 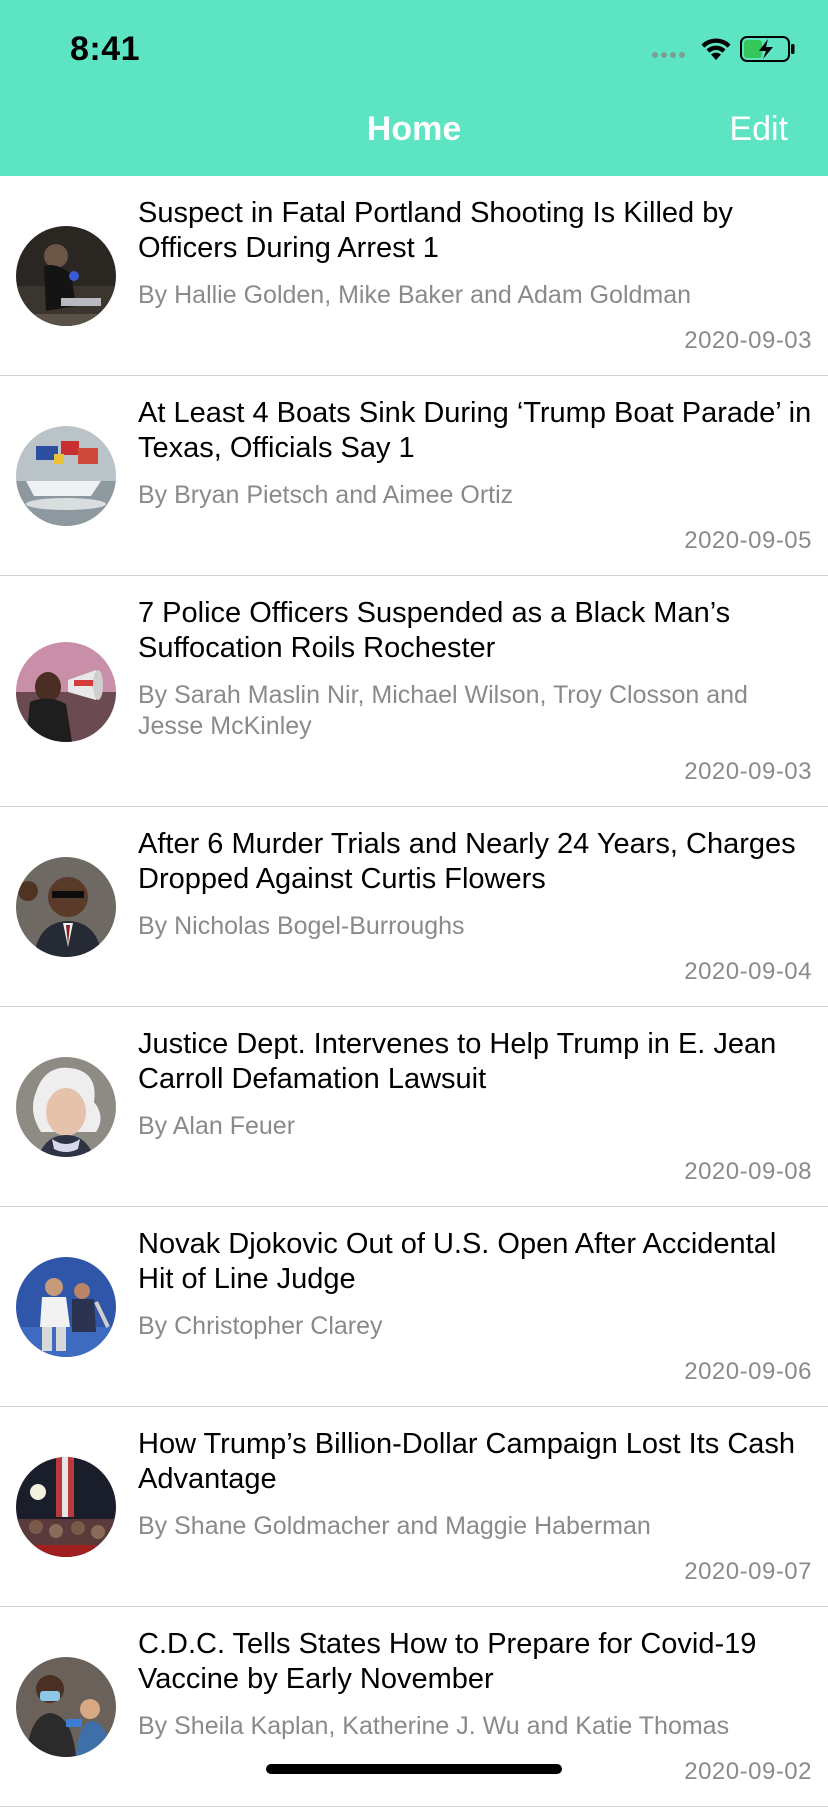 I want to click on battery-charging-icon, so click(x=767, y=49).